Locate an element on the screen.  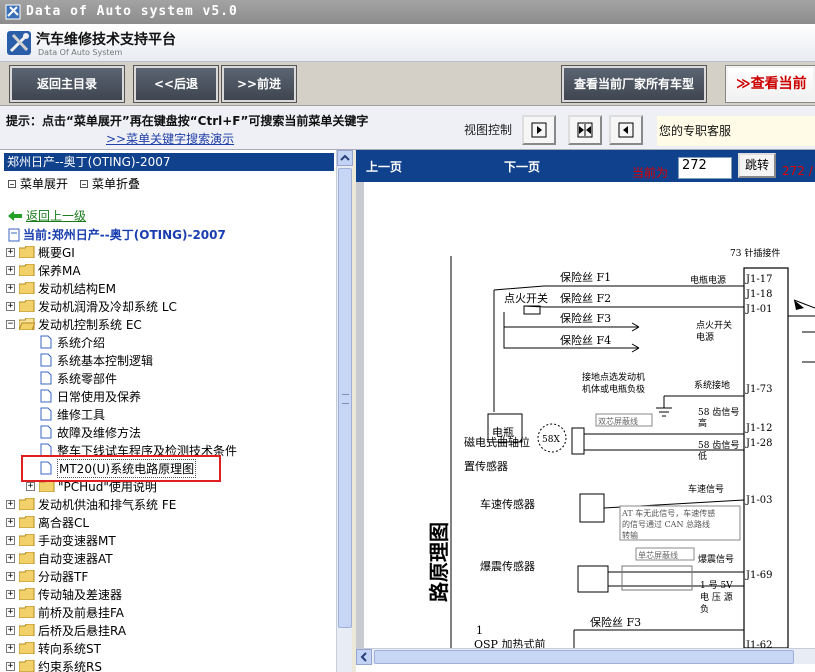
view-expand-right-button is located at coordinates (539, 130).